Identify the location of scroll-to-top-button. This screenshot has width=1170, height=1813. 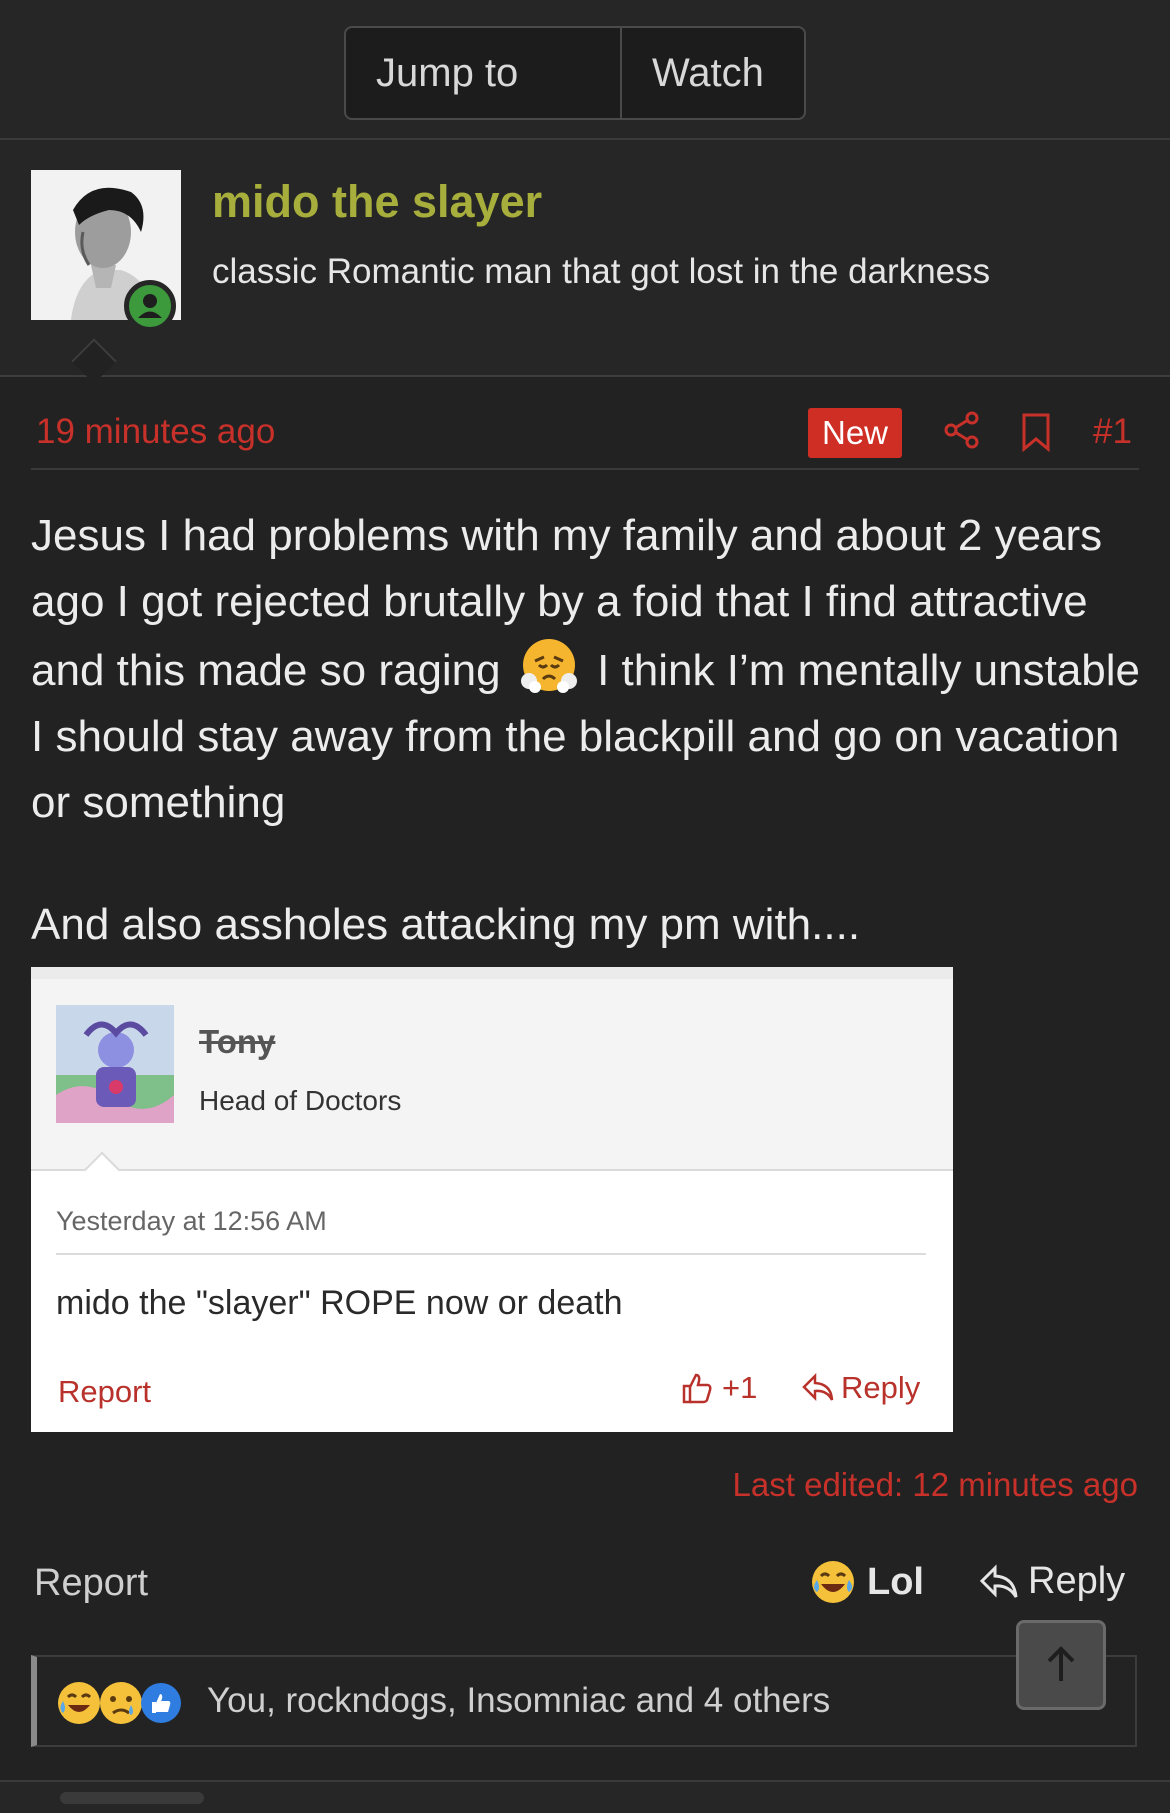
(1061, 1665).